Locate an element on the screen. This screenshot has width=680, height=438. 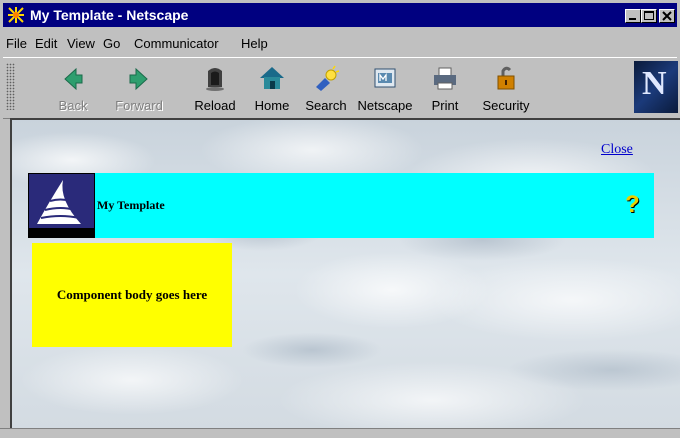
netscape-icon is located at coordinates (385, 78).